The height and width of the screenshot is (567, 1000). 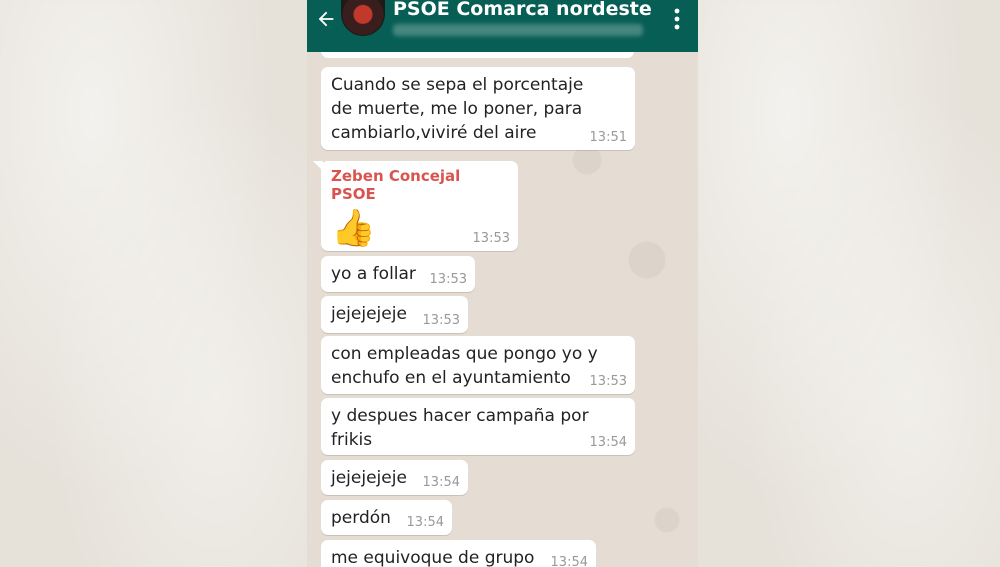 I want to click on chat-header: PSOE Comarca nordeste, so click(x=502, y=26).